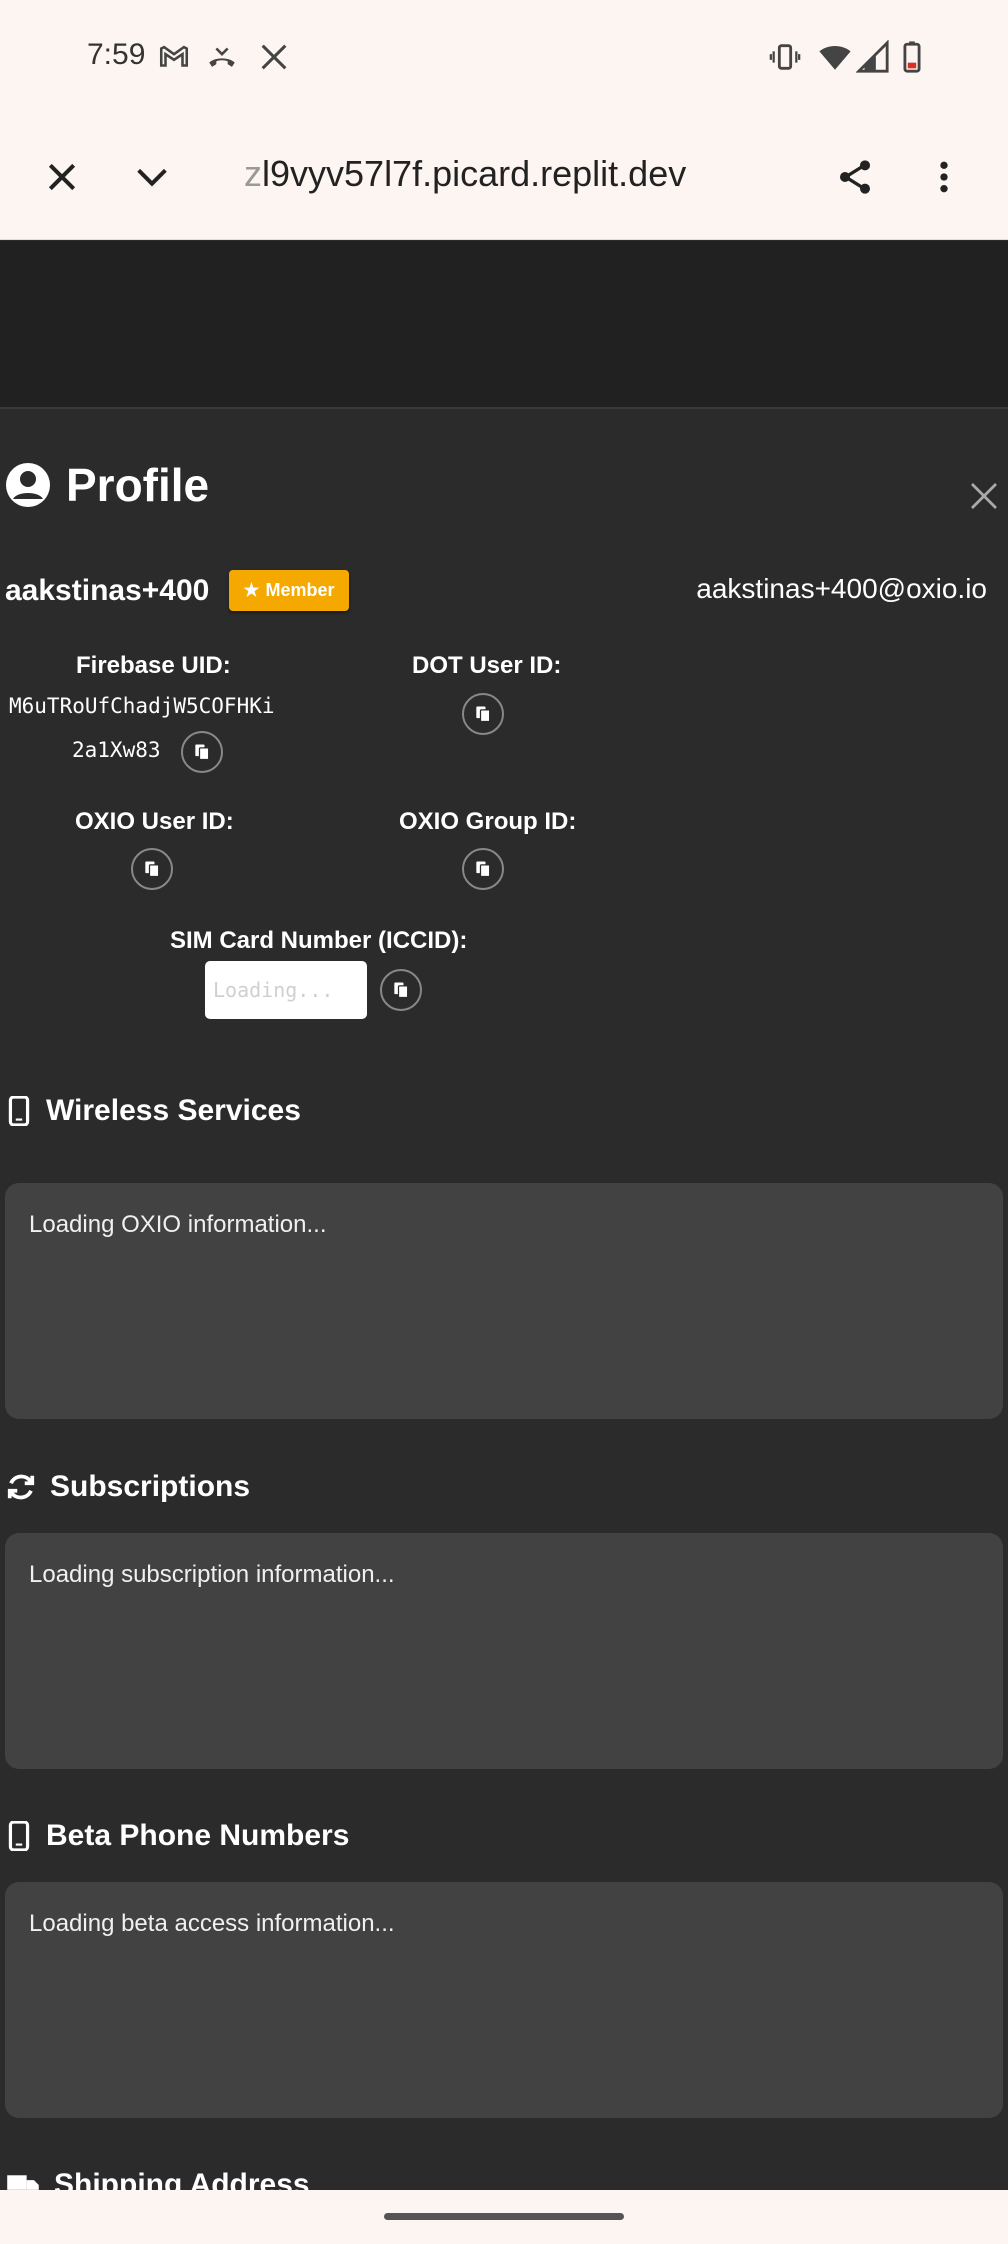  Describe the element at coordinates (274, 57) in the screenshot. I see `x-app-icon` at that location.